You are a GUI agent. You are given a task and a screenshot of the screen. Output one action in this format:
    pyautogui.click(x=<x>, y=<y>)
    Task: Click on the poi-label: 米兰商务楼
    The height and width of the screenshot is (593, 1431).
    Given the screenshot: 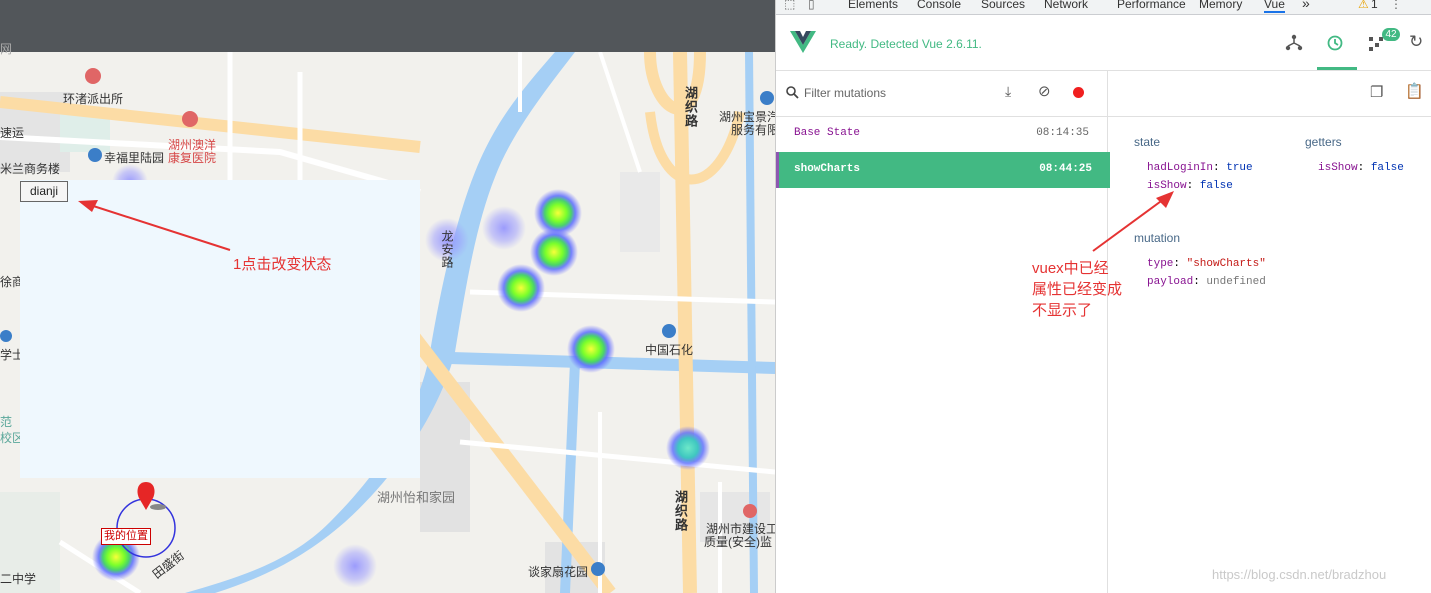 What is the action you would take?
    pyautogui.click(x=30, y=169)
    